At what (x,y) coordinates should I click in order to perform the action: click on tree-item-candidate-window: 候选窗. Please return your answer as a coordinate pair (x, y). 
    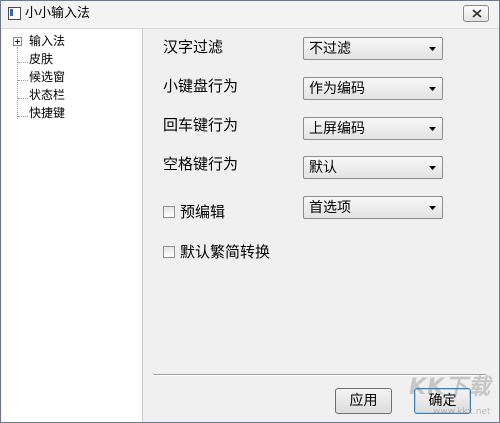
    Looking at the image, I should click on (47, 77).